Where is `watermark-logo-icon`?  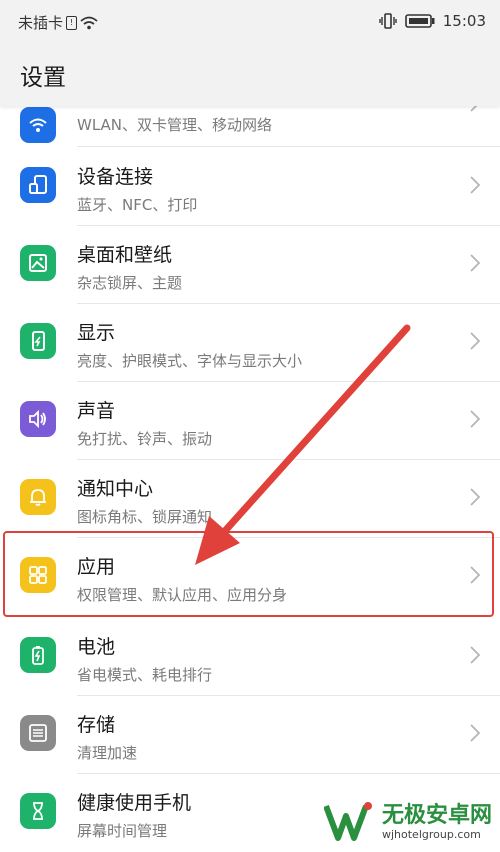 watermark-logo-icon is located at coordinates (347, 821).